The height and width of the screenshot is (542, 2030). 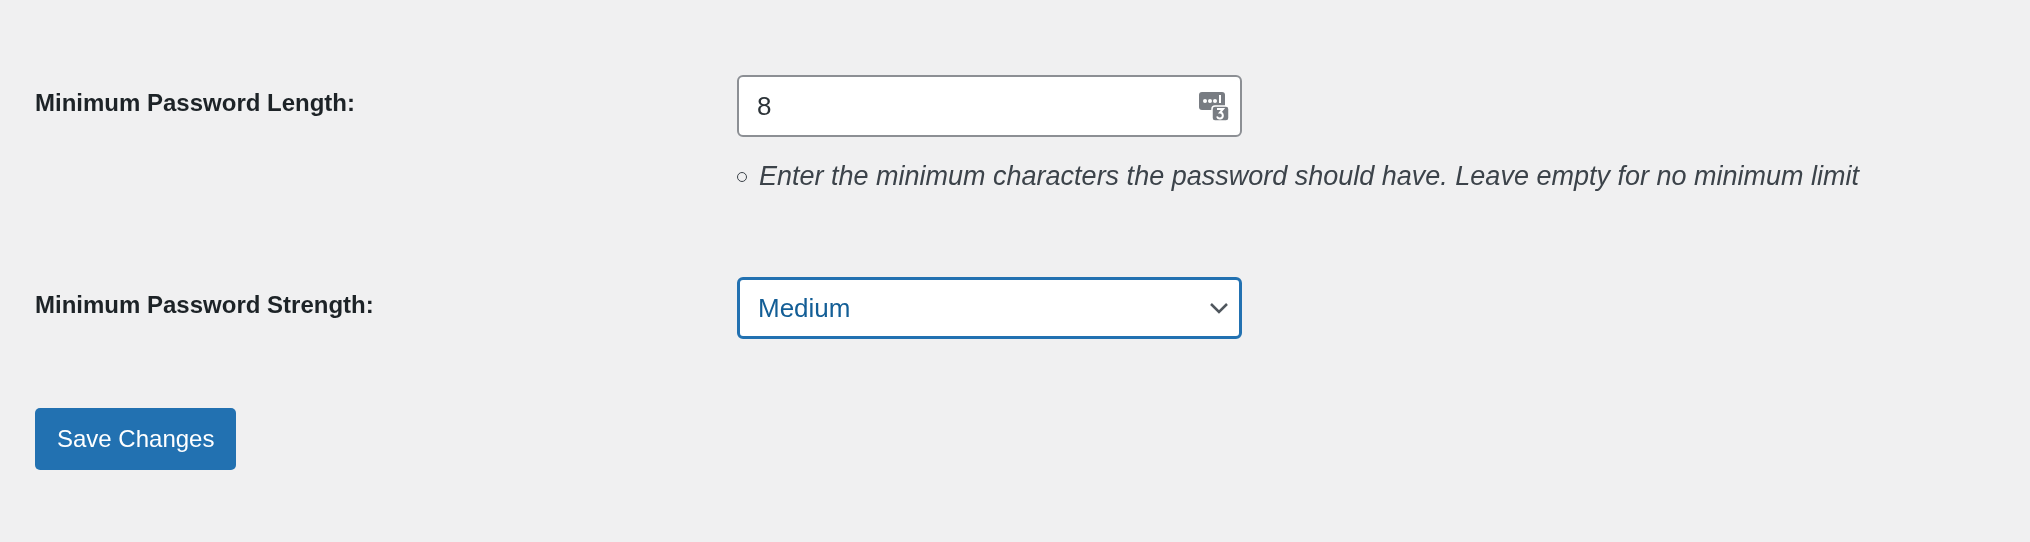 I want to click on strength-select: Medium, so click(x=989, y=308).